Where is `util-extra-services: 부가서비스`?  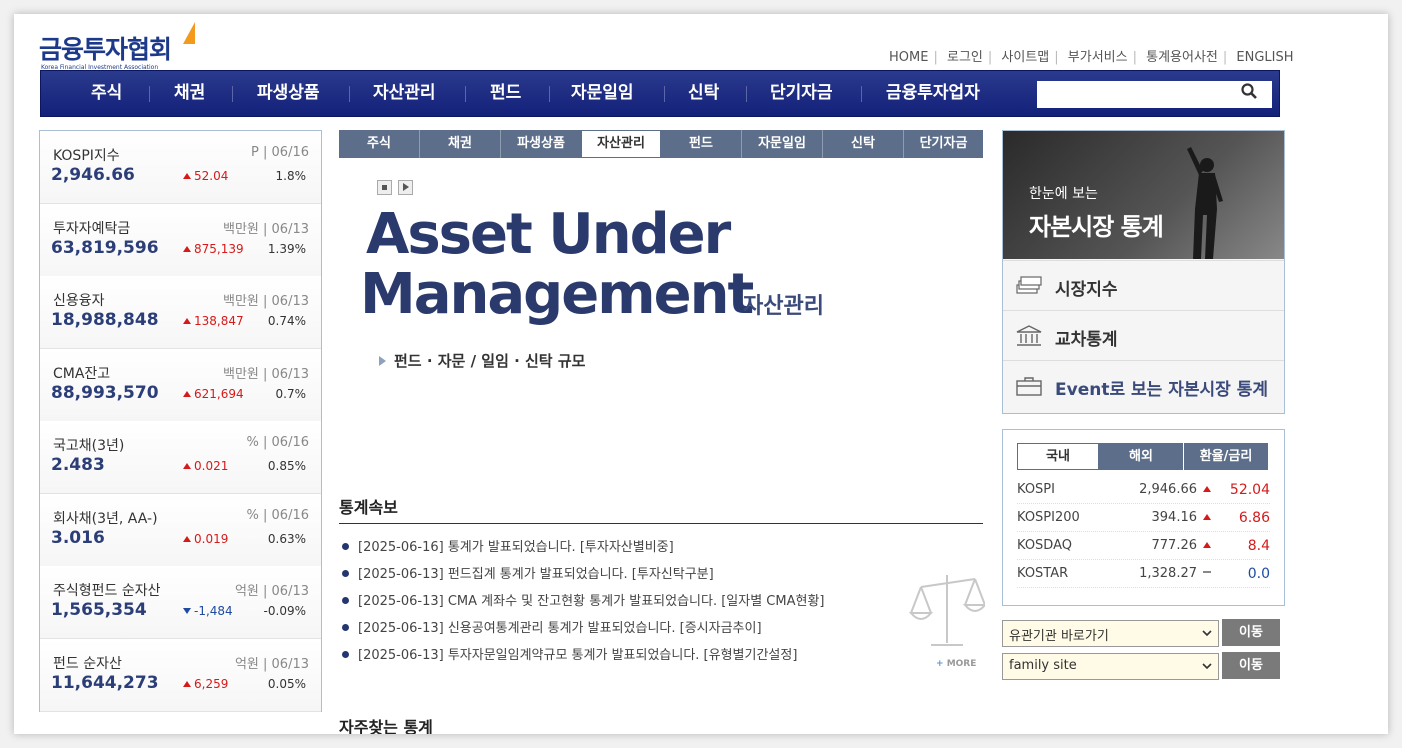
util-extra-services: 부가서비스 is located at coordinates (1098, 57).